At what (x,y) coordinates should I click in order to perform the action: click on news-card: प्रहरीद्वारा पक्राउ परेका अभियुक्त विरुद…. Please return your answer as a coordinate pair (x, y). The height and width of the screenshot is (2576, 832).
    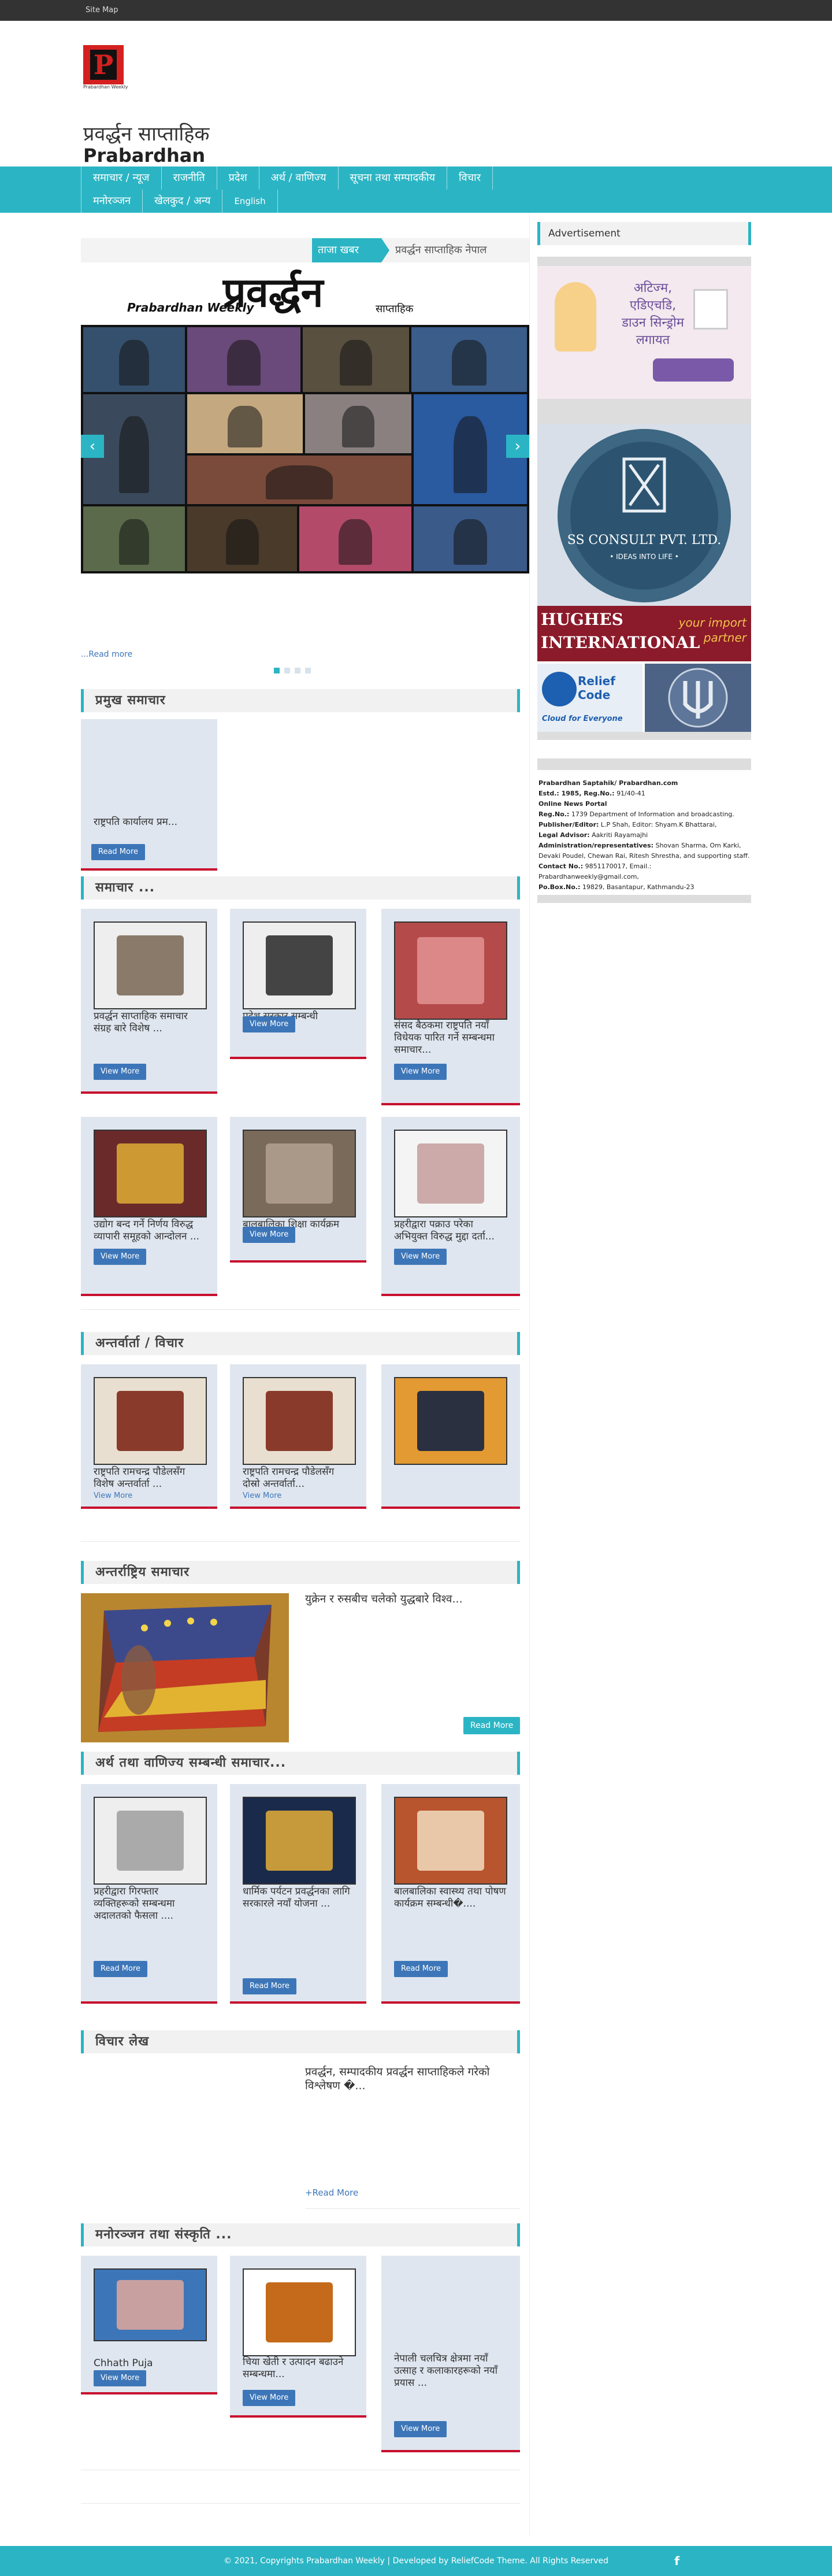
    Looking at the image, I should click on (450, 1206).